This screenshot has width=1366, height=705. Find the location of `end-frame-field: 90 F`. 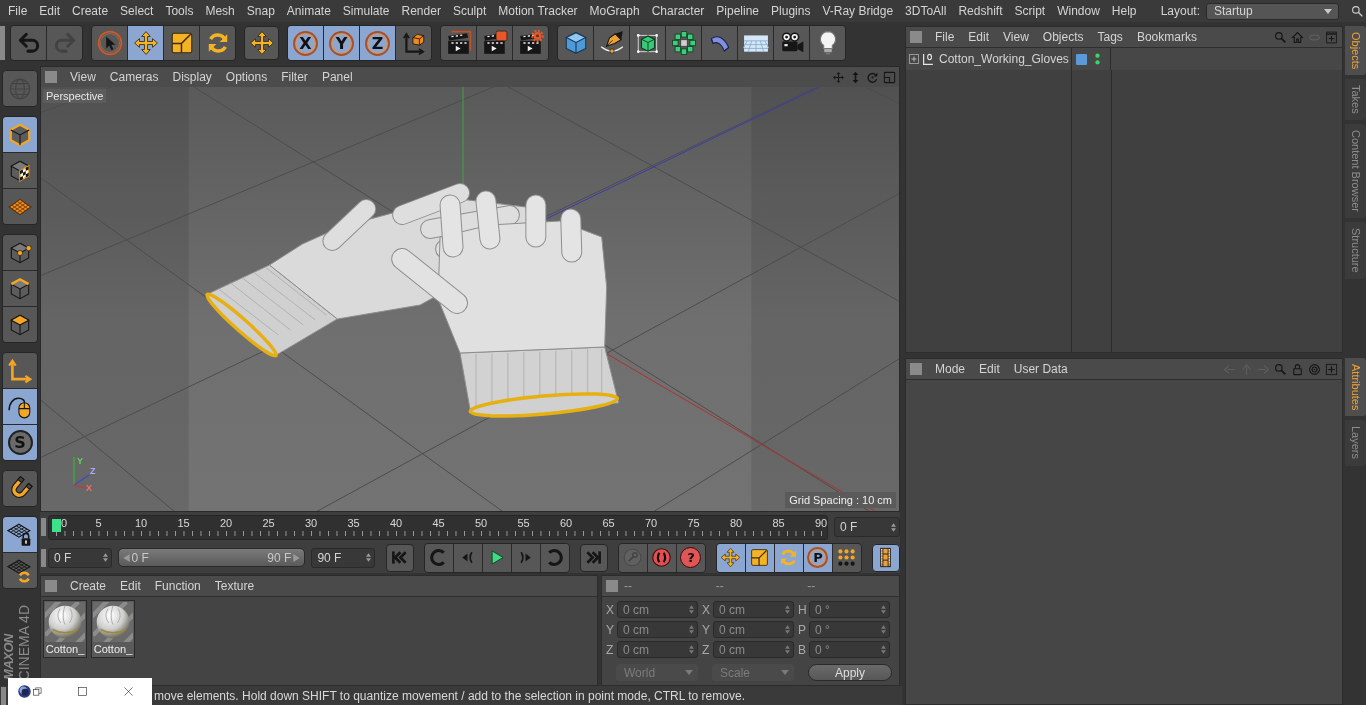

end-frame-field: 90 F is located at coordinates (343, 557).